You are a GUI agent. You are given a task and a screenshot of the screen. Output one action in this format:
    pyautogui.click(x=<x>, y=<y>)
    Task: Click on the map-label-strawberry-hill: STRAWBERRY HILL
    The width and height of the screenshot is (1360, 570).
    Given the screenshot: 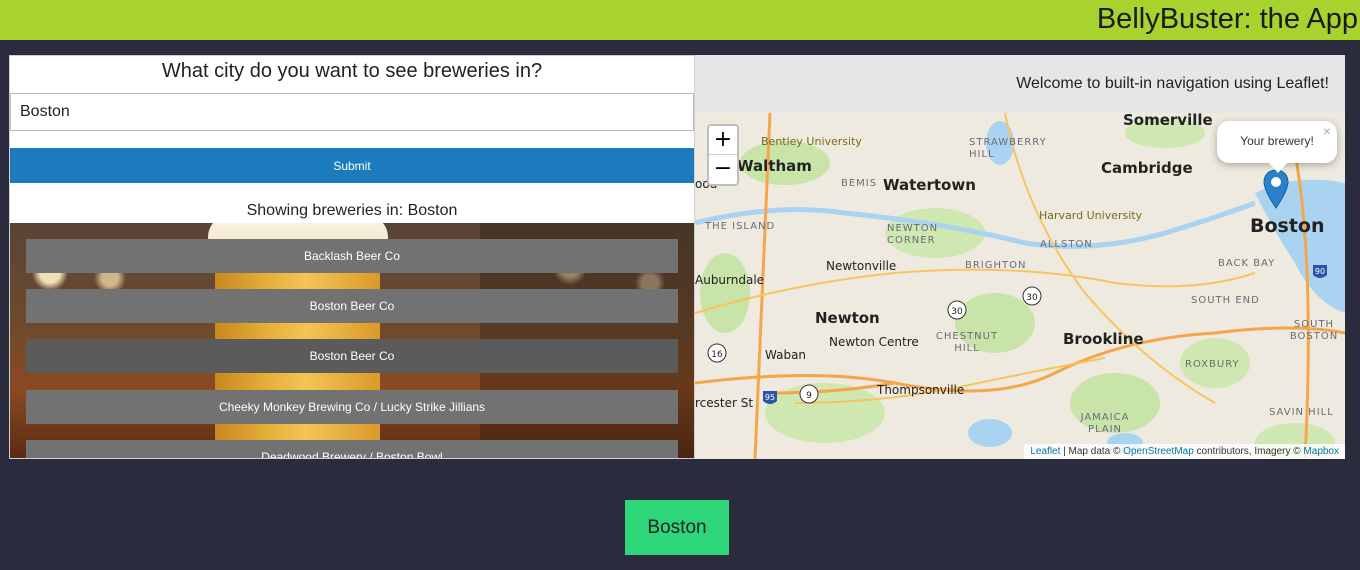 What is the action you would take?
    pyautogui.click(x=1008, y=148)
    